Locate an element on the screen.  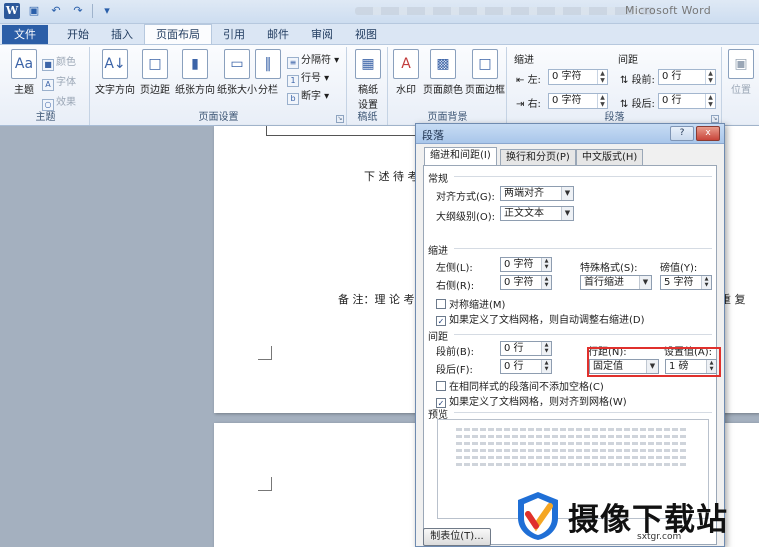
spacing-after-spinner: 0 行 ▲ ▼ is located at coordinates (526, 366).